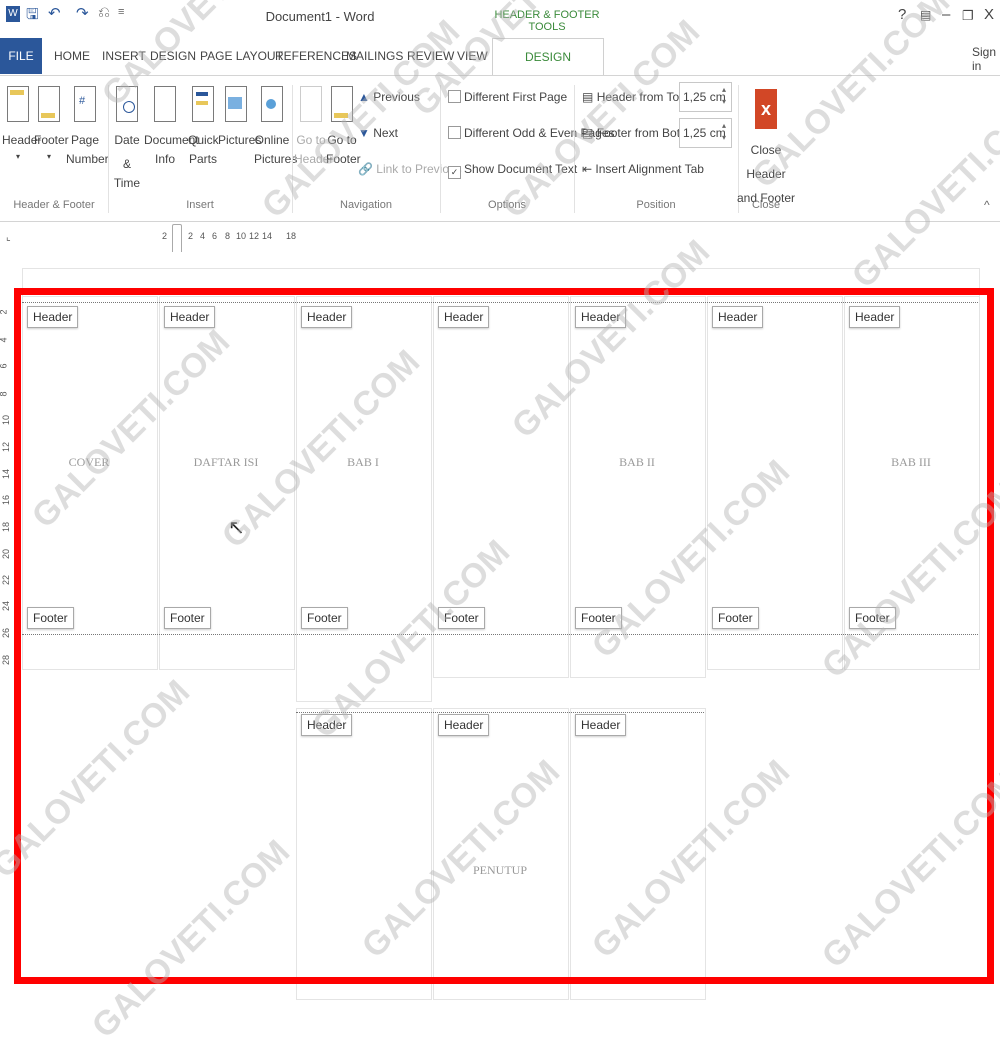  Describe the element at coordinates (316, 56) in the screenshot. I see `tab-references: REFERENCES` at that location.